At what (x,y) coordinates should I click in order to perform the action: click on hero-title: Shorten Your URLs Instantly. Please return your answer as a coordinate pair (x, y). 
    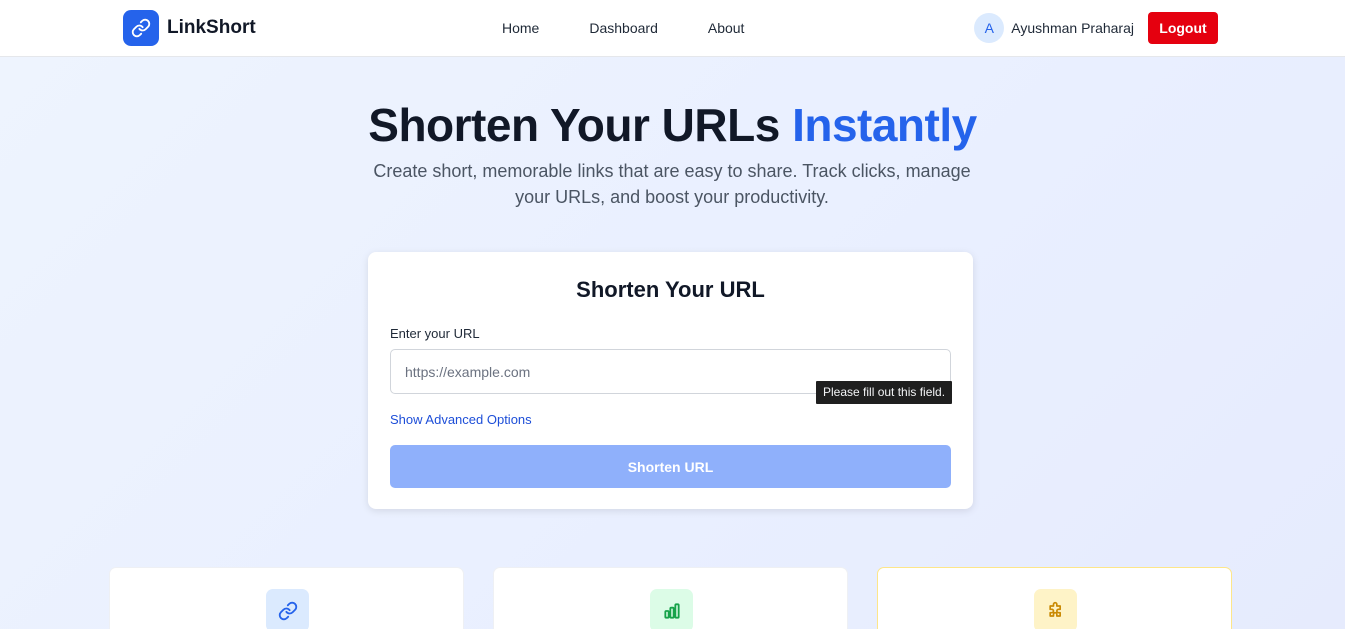
    Looking at the image, I should click on (672, 125).